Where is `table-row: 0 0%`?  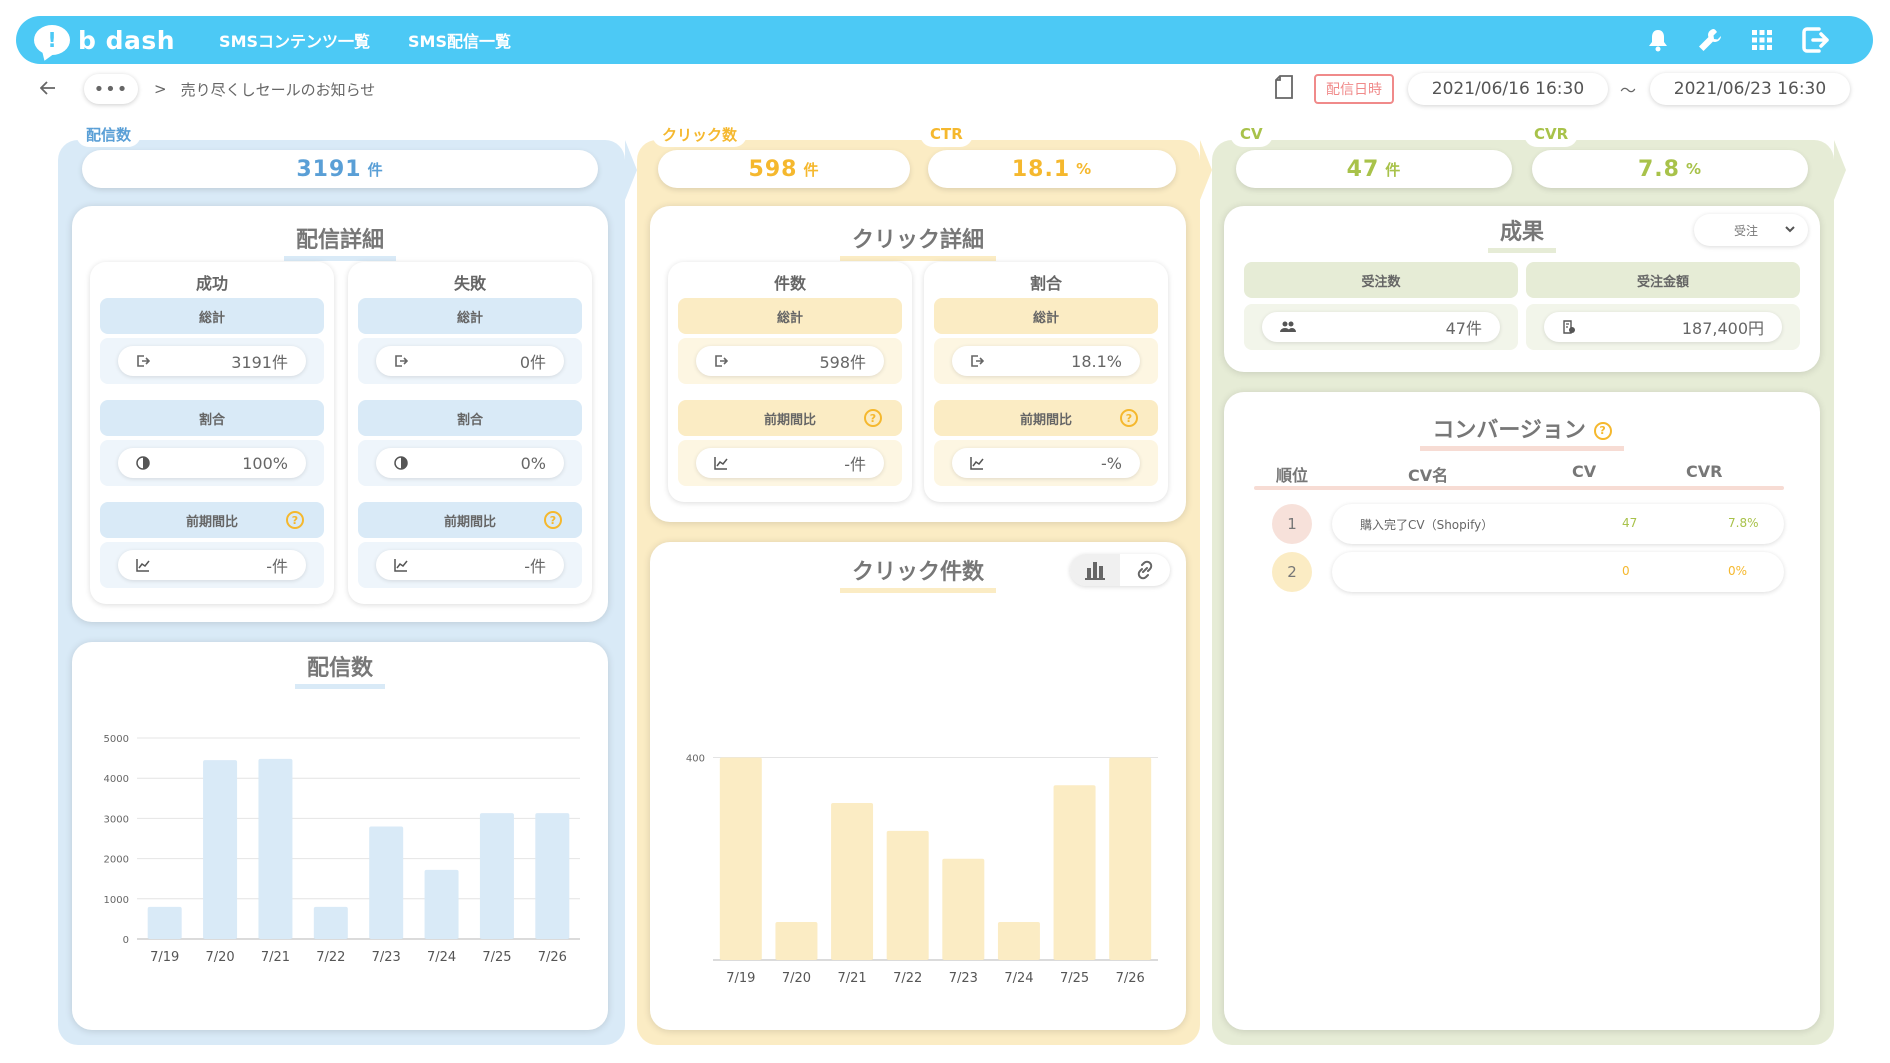 table-row: 0 0% is located at coordinates (1558, 572).